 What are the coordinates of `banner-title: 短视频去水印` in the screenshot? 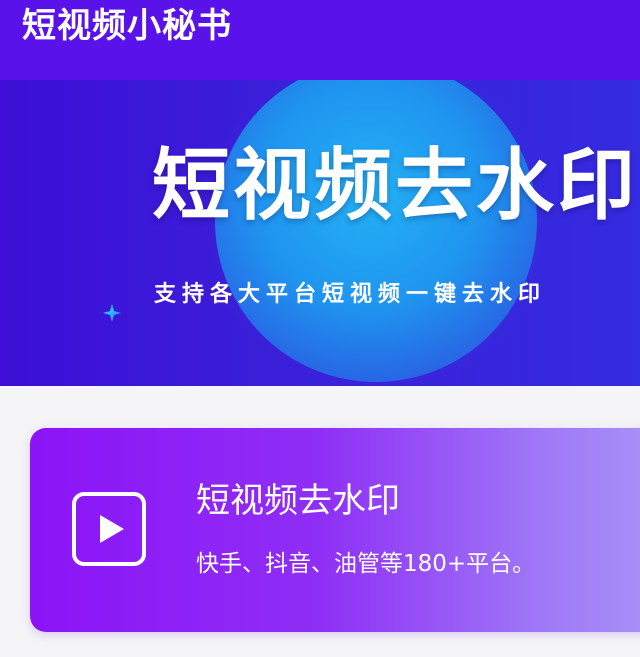 It's located at (395, 186).